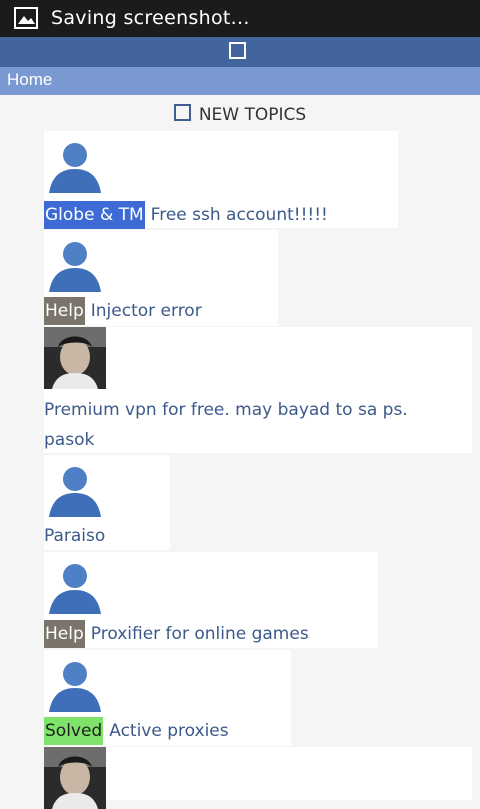 The image size is (480, 809). I want to click on breadcrumb: Home, so click(240, 81).